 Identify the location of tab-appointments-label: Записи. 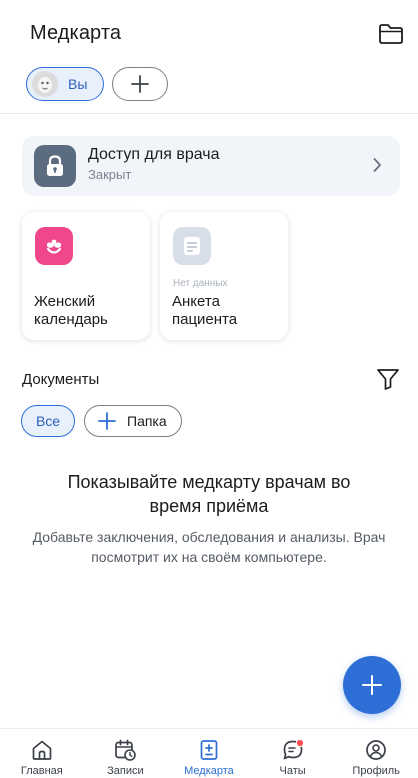
(125, 771).